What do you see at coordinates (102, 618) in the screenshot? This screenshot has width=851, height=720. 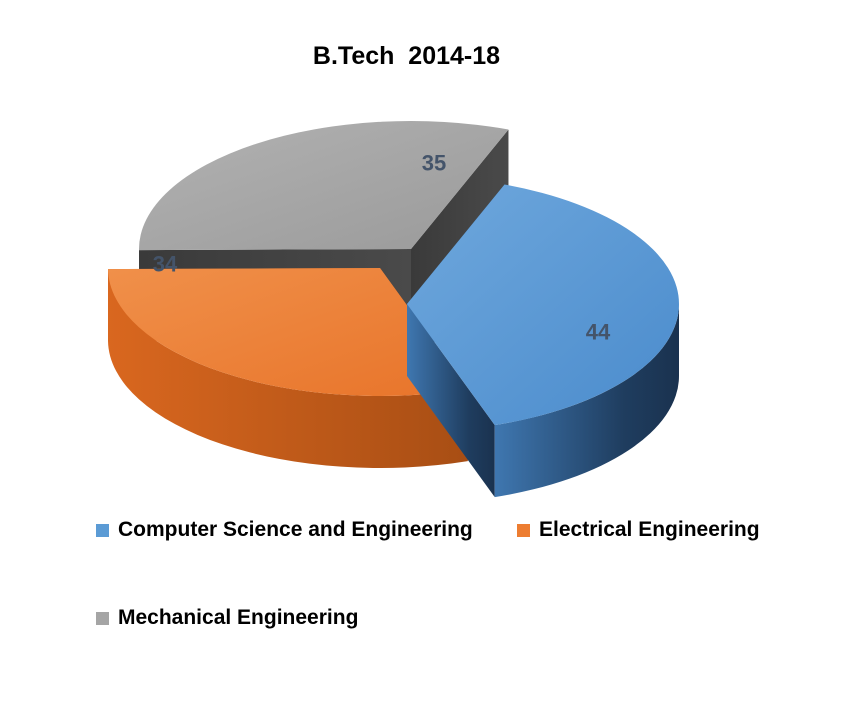 I see `legend-swatch-me` at bounding box center [102, 618].